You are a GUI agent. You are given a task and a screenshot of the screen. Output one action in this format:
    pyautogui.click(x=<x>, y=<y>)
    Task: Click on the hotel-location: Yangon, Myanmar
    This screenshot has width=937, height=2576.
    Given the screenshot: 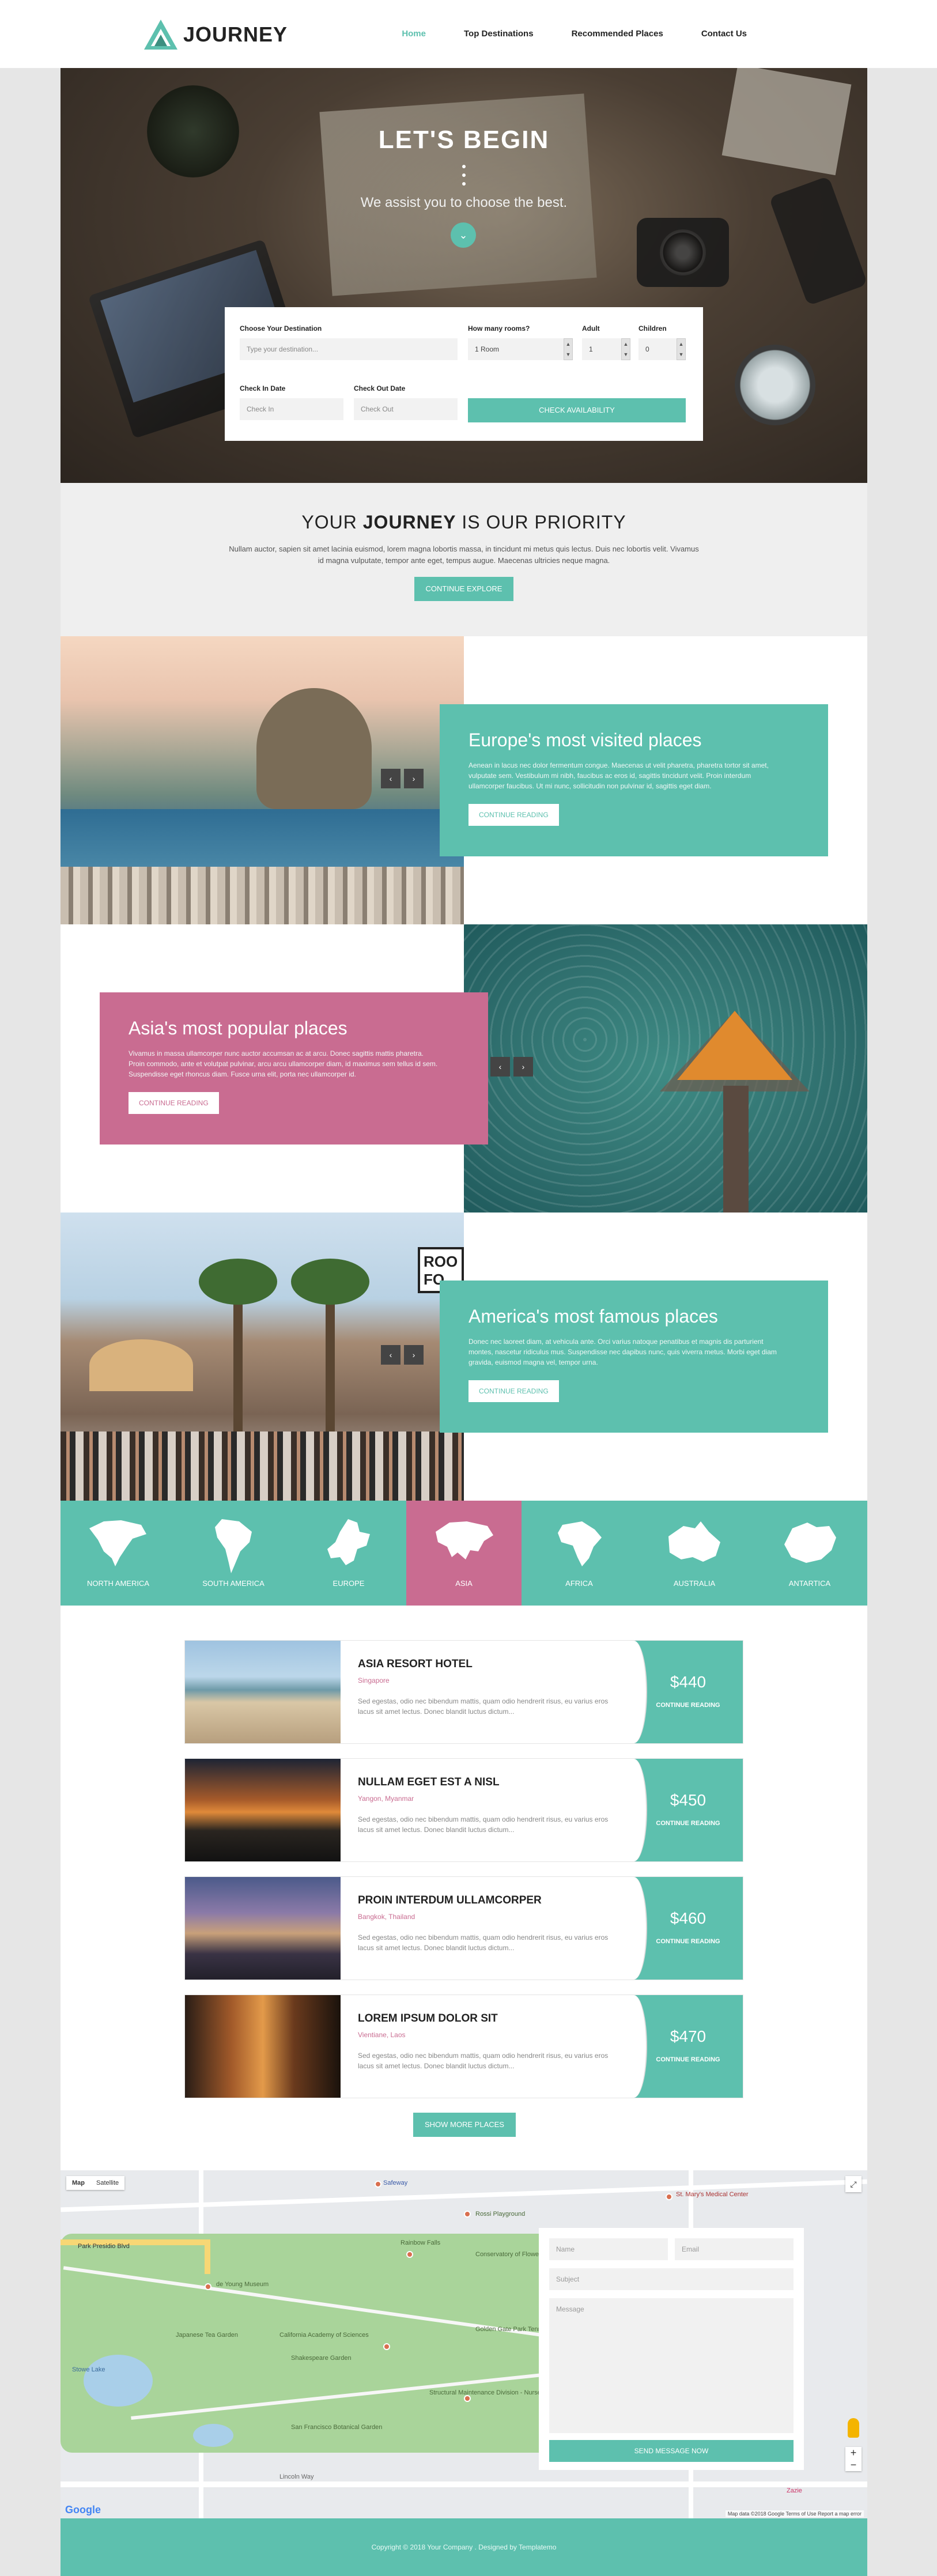 What is the action you would take?
    pyautogui.click(x=386, y=1799)
    